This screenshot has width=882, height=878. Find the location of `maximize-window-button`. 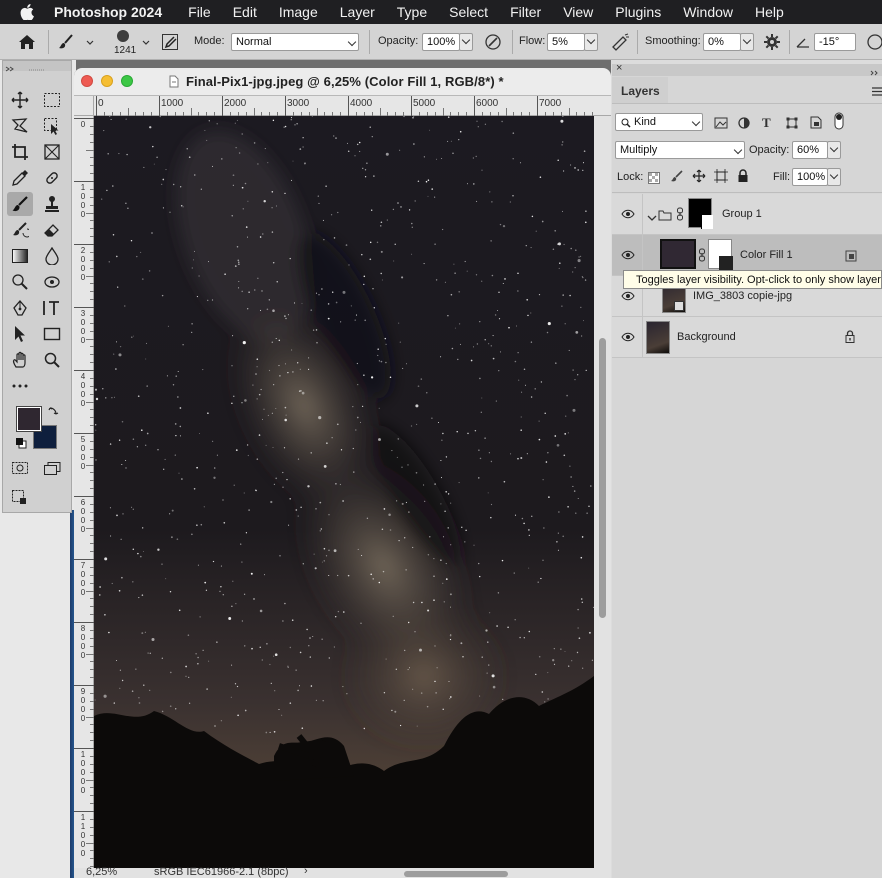

maximize-window-button is located at coordinates (127, 81).